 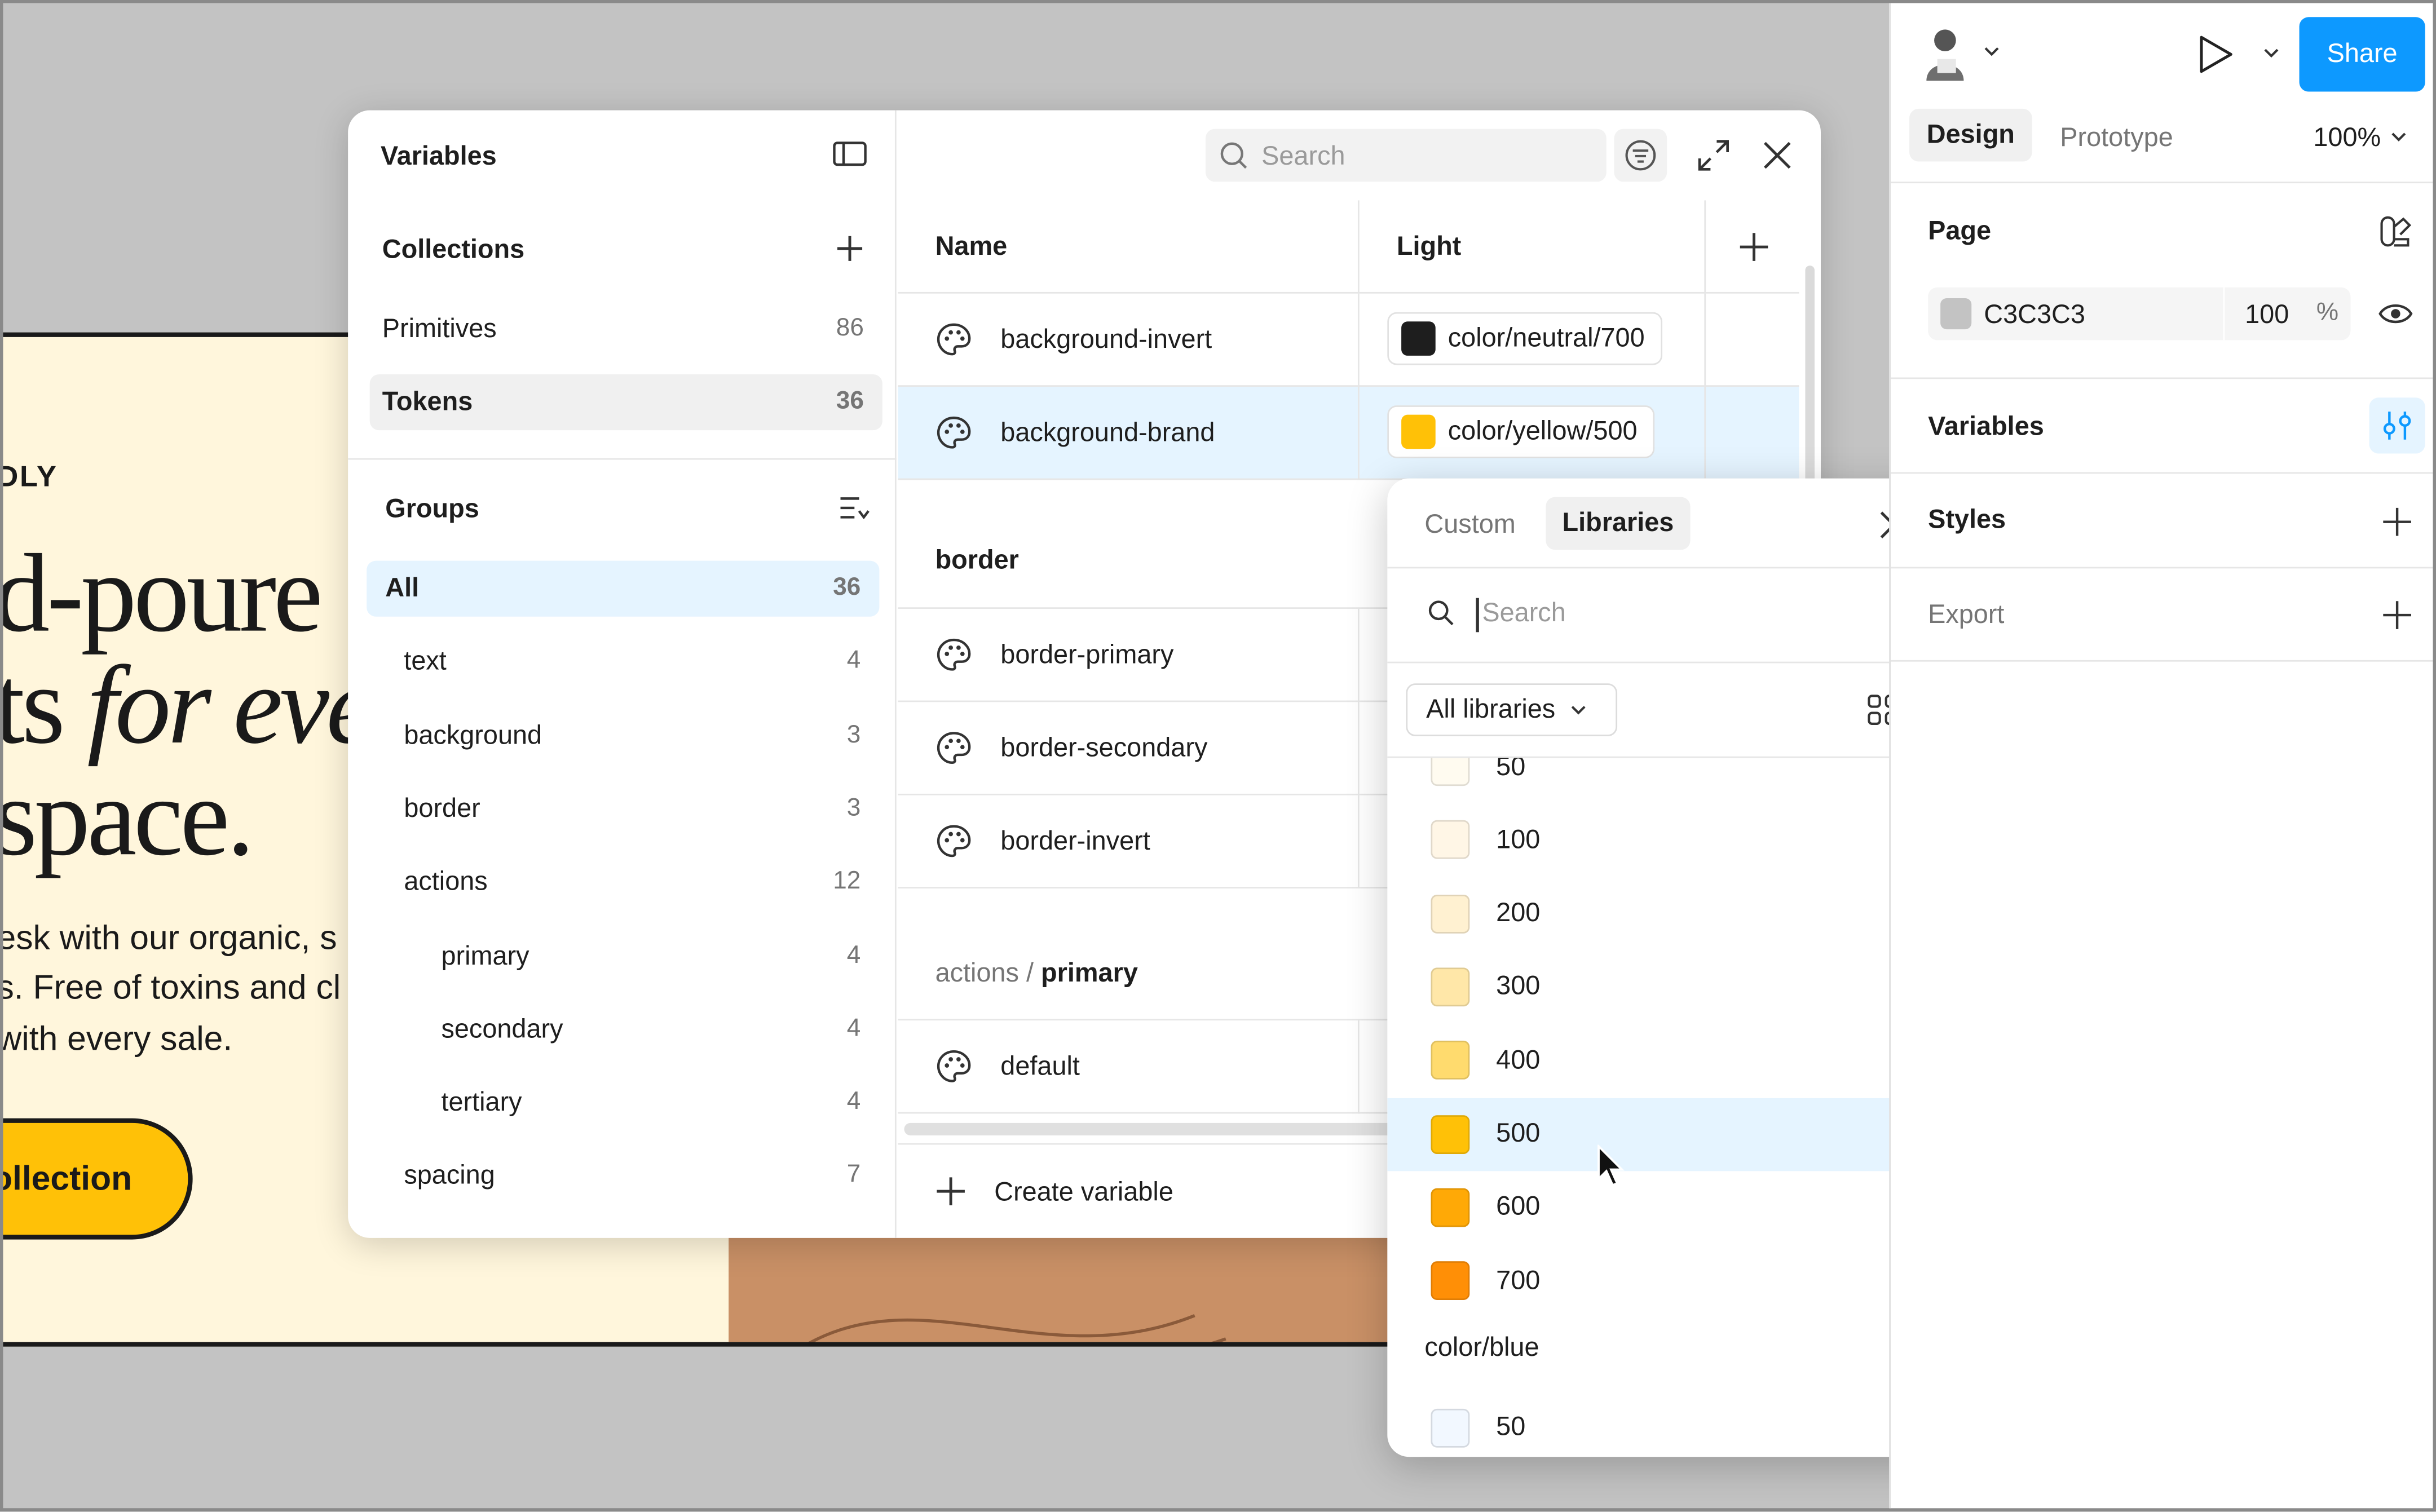 I want to click on hero-body-line-1: esk with our organic, s, so click(x=170, y=937).